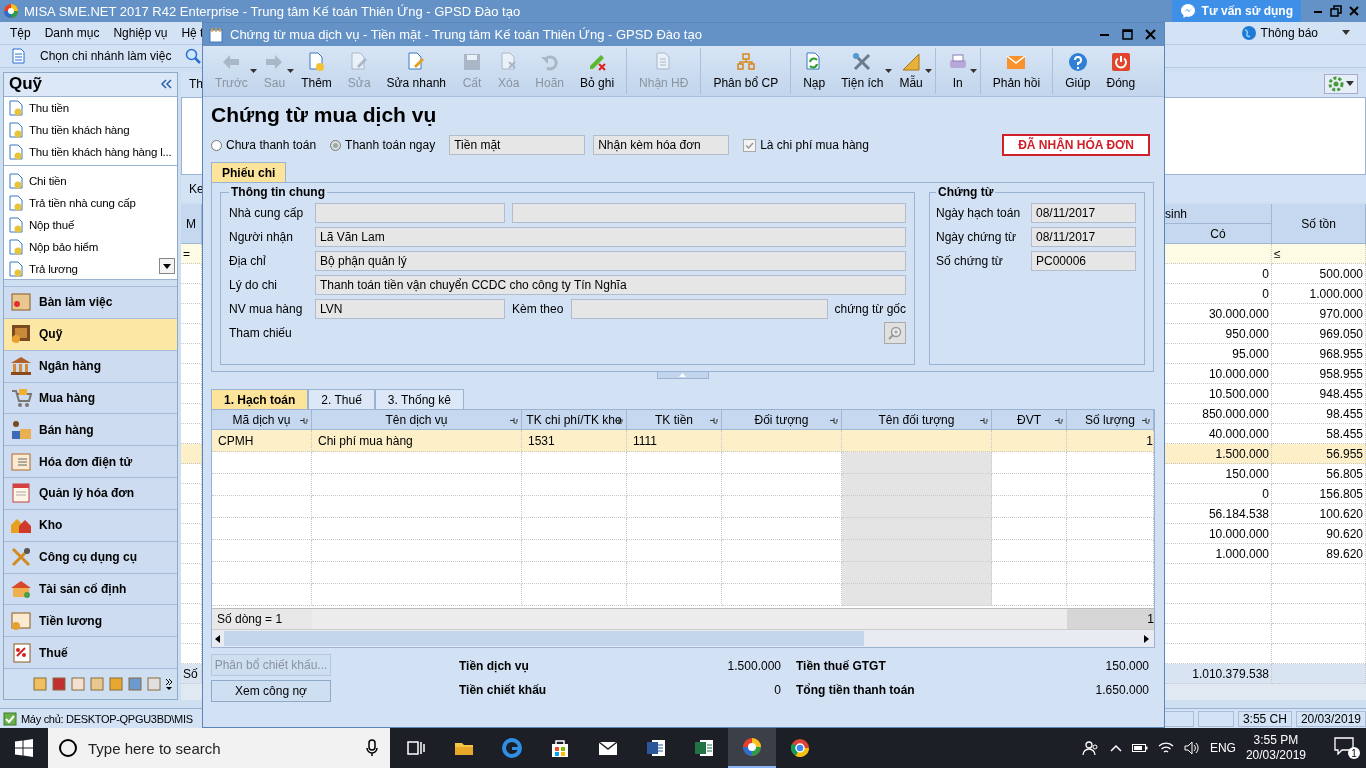 This screenshot has height=768, width=1366. What do you see at coordinates (1222, 748) in the screenshot?
I see `language-indicator: ENG` at bounding box center [1222, 748].